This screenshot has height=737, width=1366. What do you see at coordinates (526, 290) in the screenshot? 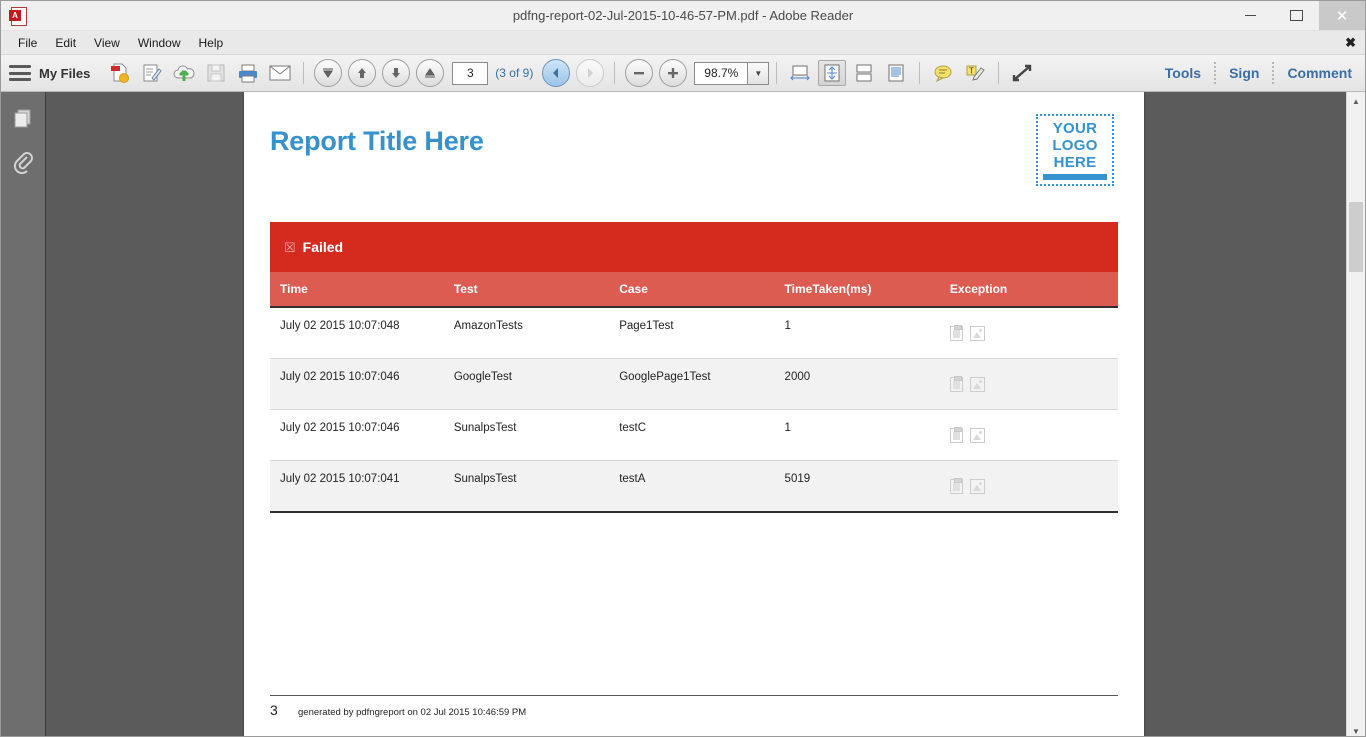
I see `column-header-test: Test` at bounding box center [526, 290].